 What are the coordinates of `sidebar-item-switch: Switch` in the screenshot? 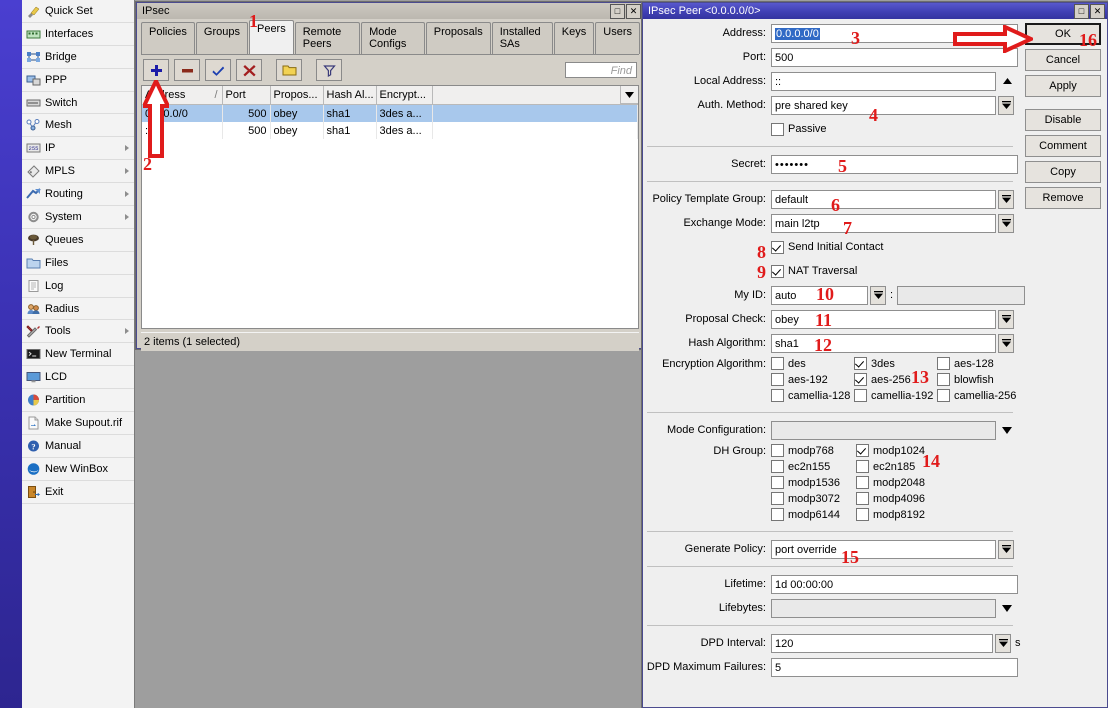 It's located at (78, 103).